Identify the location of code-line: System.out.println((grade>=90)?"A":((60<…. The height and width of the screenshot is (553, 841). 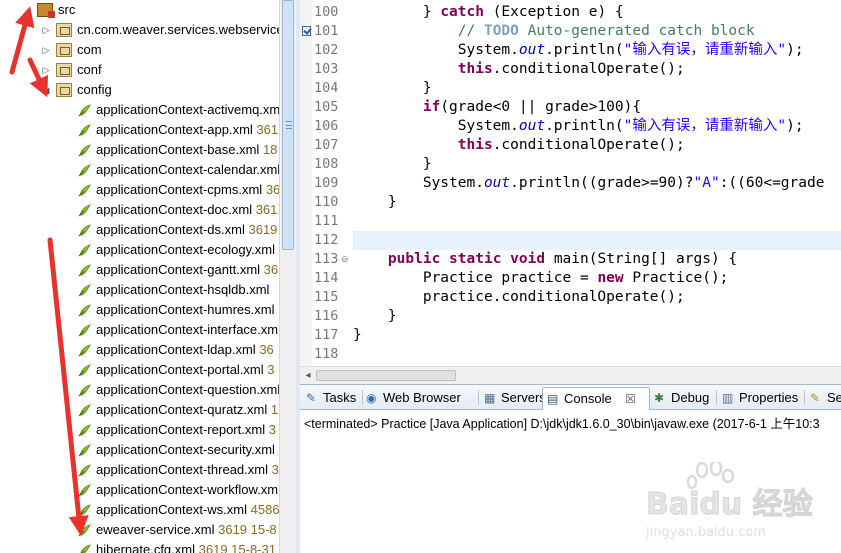
(589, 183).